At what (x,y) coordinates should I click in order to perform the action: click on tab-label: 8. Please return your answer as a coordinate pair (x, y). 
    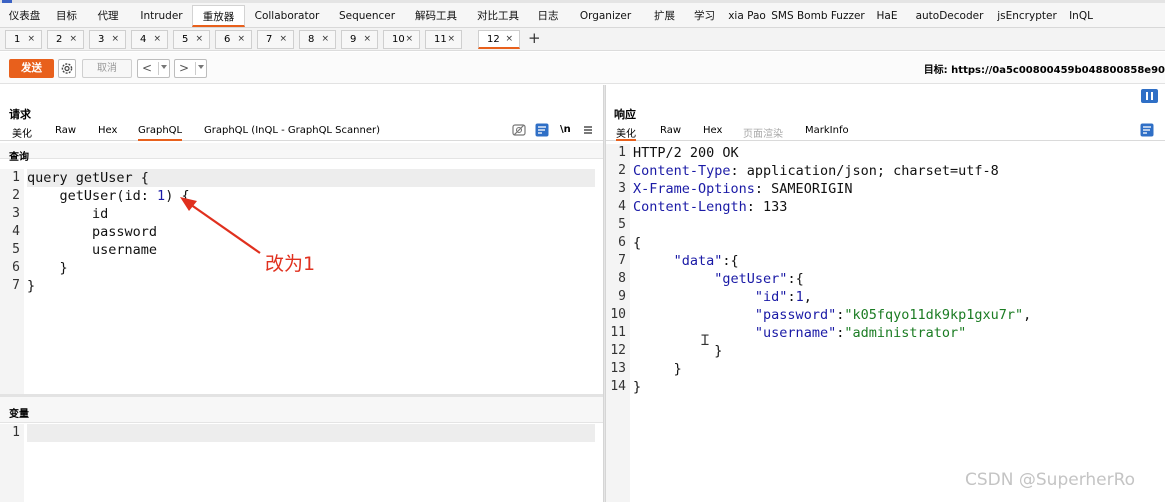
    Looking at the image, I should click on (311, 39).